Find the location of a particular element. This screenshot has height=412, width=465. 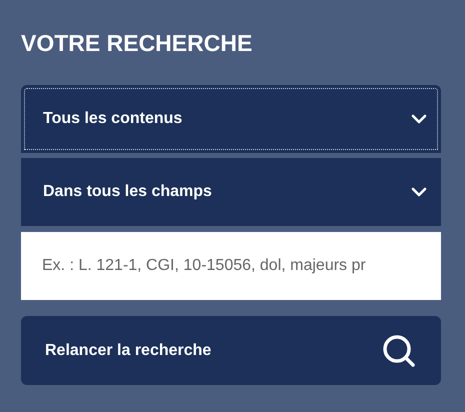

section-heading: VOTRE RECHERCHE is located at coordinates (137, 43).